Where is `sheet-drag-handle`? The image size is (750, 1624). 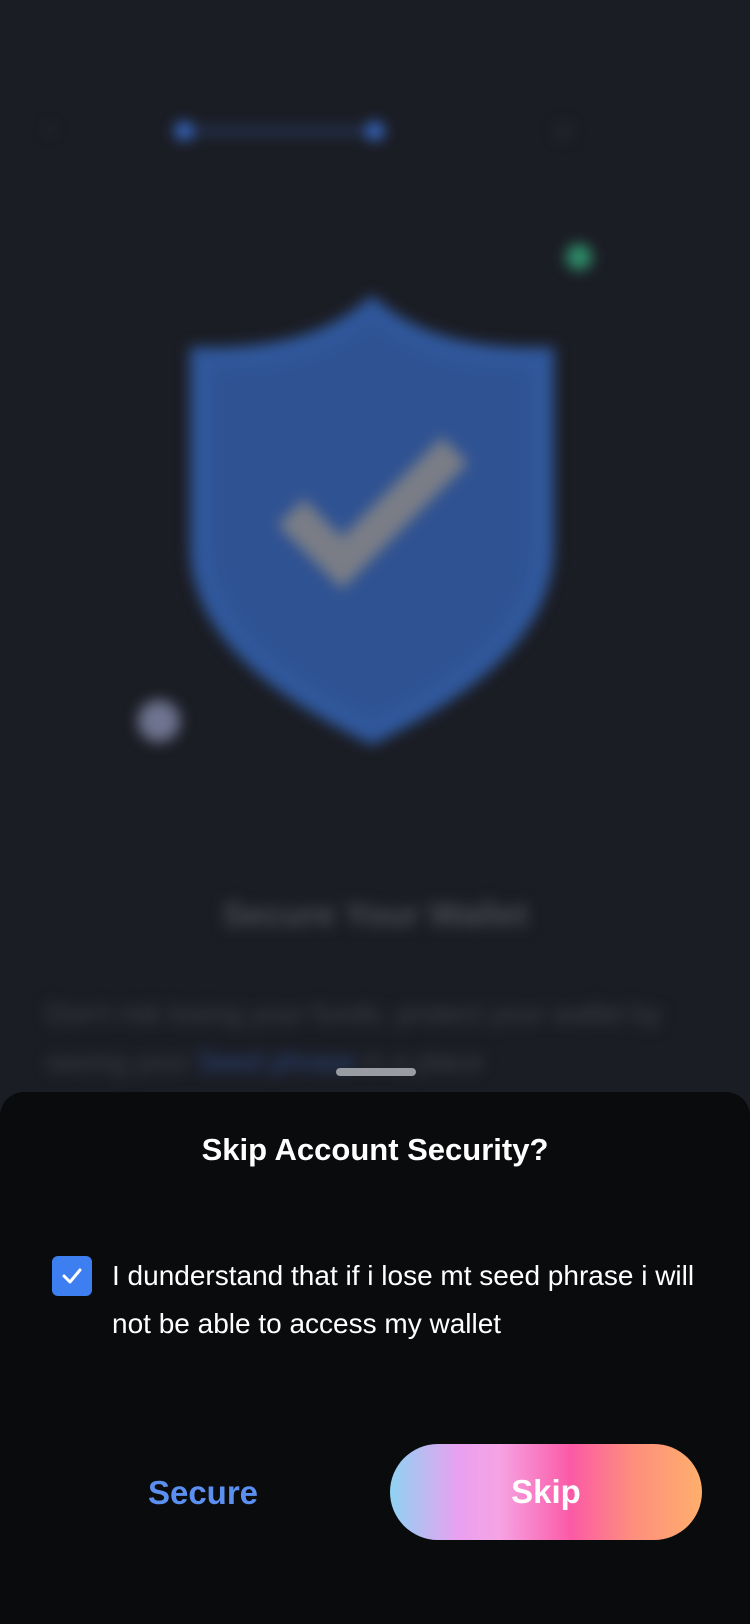
sheet-drag-handle is located at coordinates (376, 1072).